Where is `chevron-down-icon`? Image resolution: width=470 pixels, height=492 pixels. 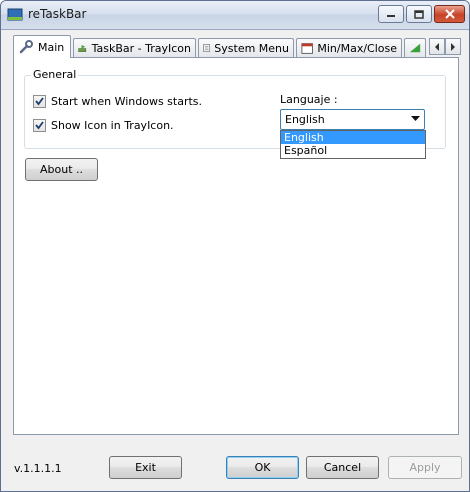 chevron-down-icon is located at coordinates (415, 118).